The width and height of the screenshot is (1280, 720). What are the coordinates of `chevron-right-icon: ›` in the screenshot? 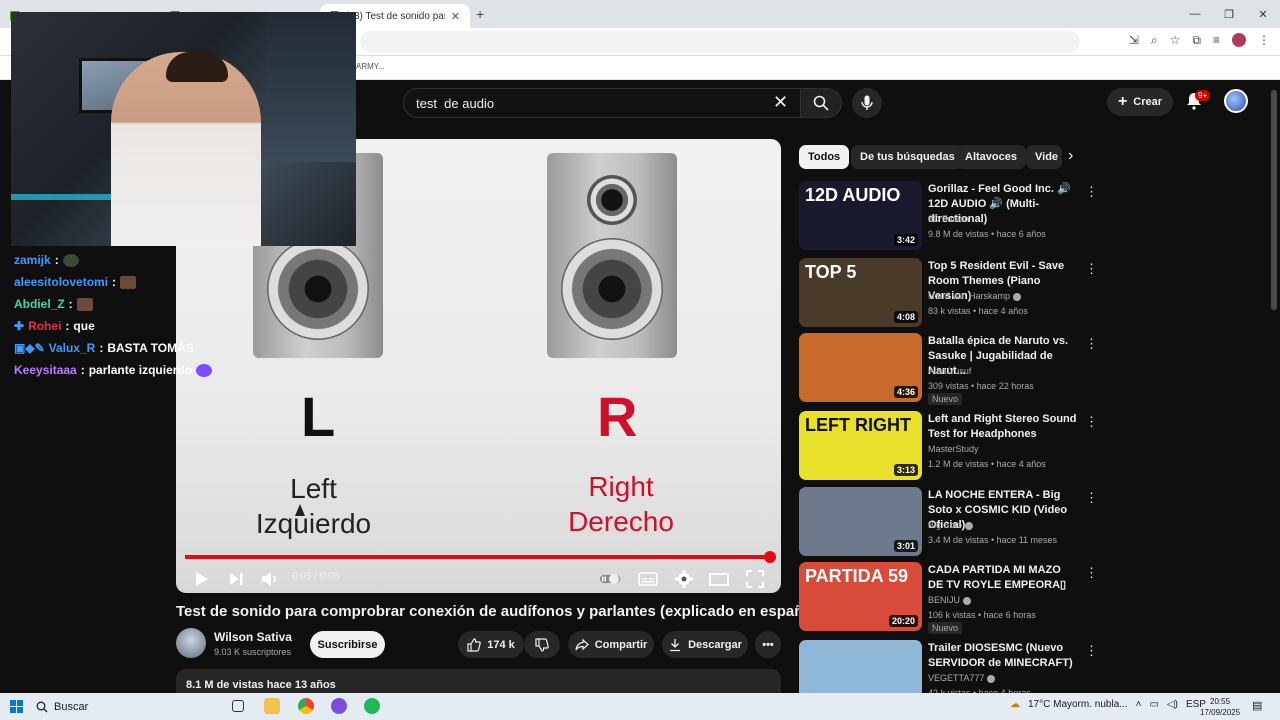 It's located at (1070, 156).